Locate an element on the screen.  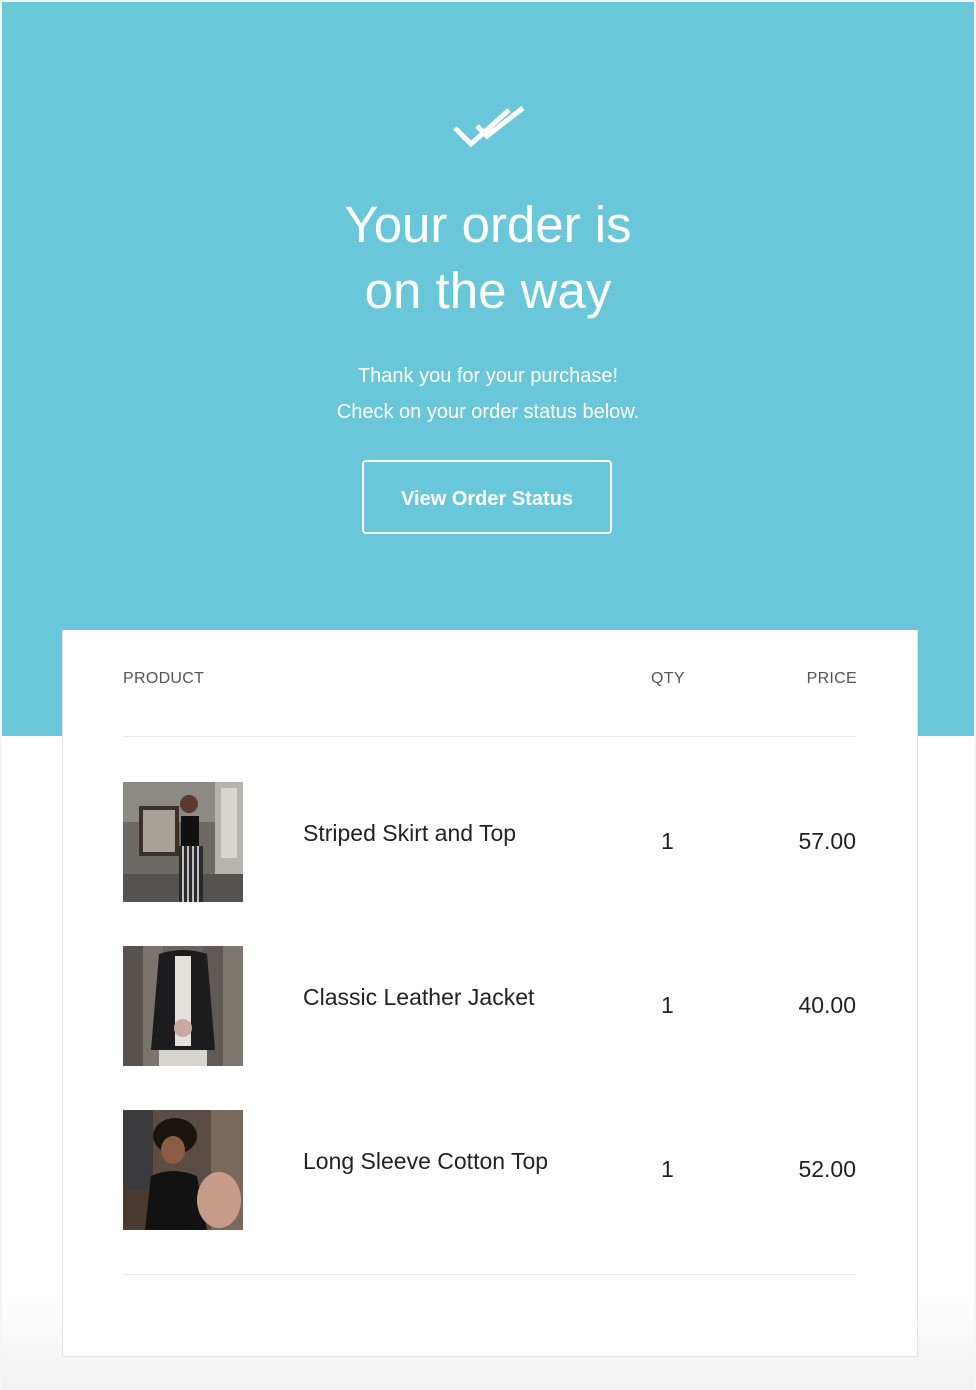
subtitle-line-2: Check on your order status below. is located at coordinates (488, 412).